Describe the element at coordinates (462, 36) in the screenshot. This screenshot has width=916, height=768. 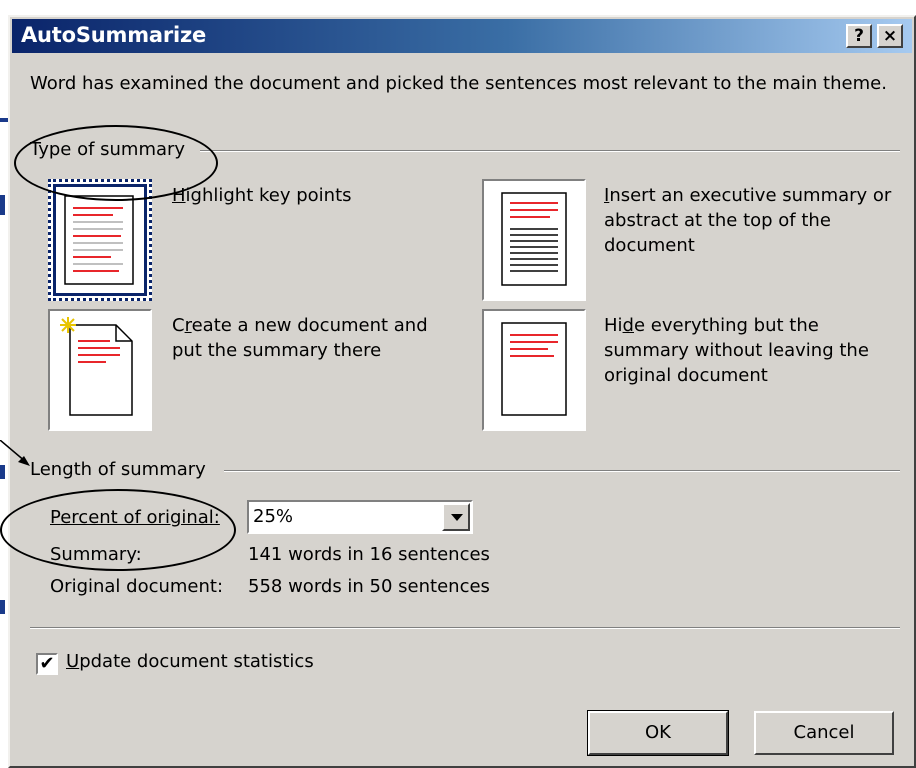
I see `title-bar: AutoSummarize ? ×` at that location.